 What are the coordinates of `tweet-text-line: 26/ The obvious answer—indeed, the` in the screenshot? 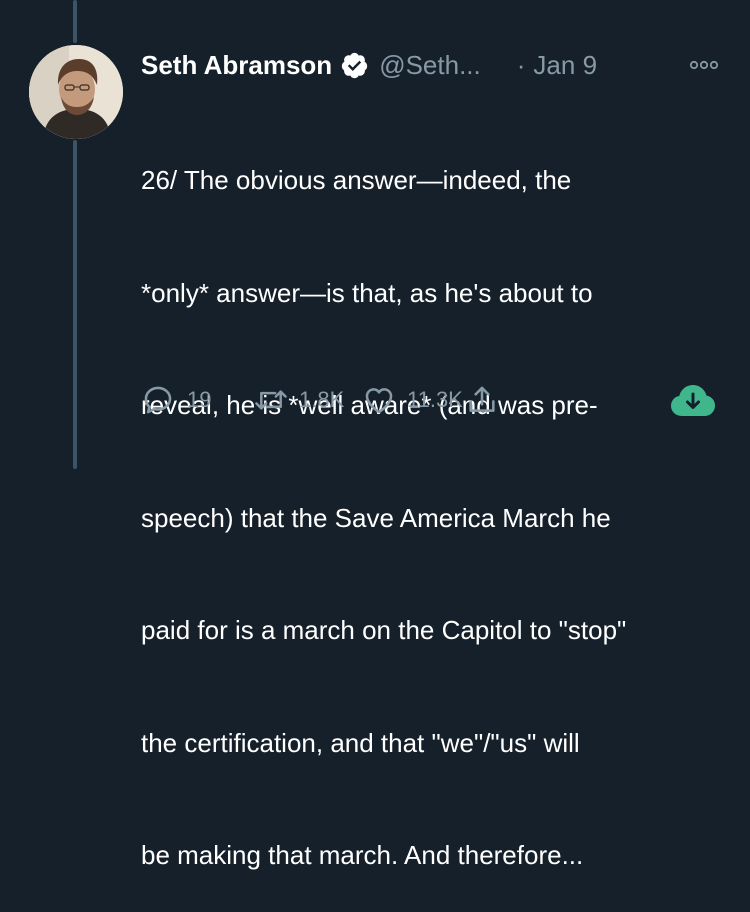 It's located at (356, 180).